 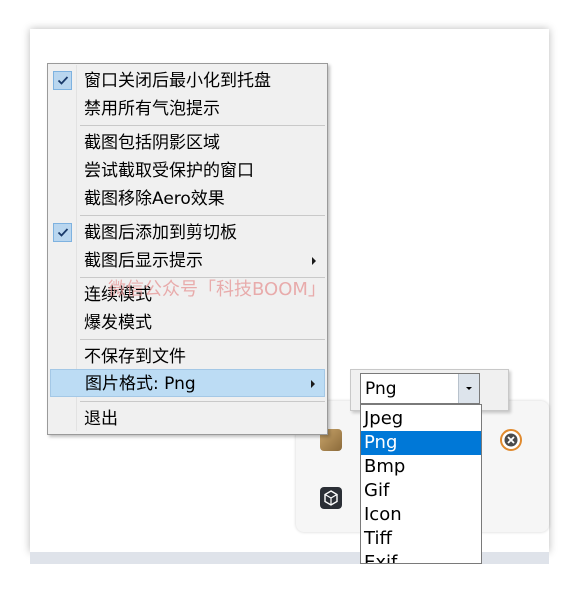 I want to click on caret-down-icon, so click(x=469, y=388).